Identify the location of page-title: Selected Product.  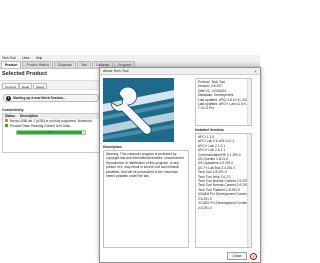
(24, 74).